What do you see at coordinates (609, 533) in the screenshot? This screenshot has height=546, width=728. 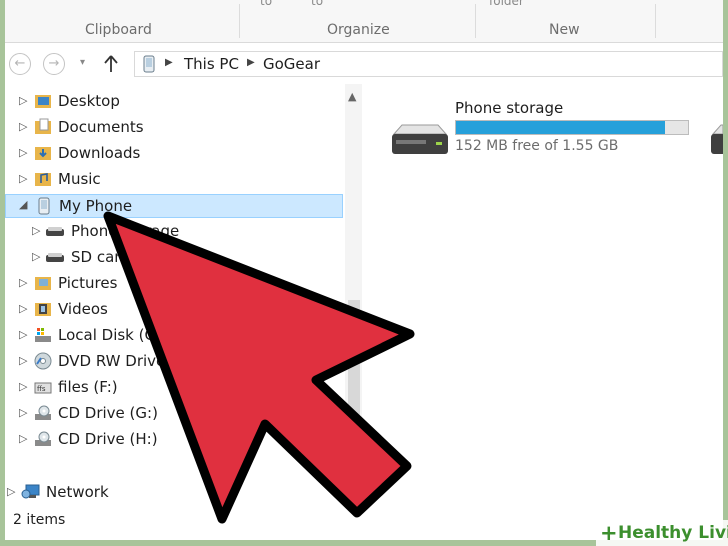 I see `watermark-logo: +` at bounding box center [609, 533].